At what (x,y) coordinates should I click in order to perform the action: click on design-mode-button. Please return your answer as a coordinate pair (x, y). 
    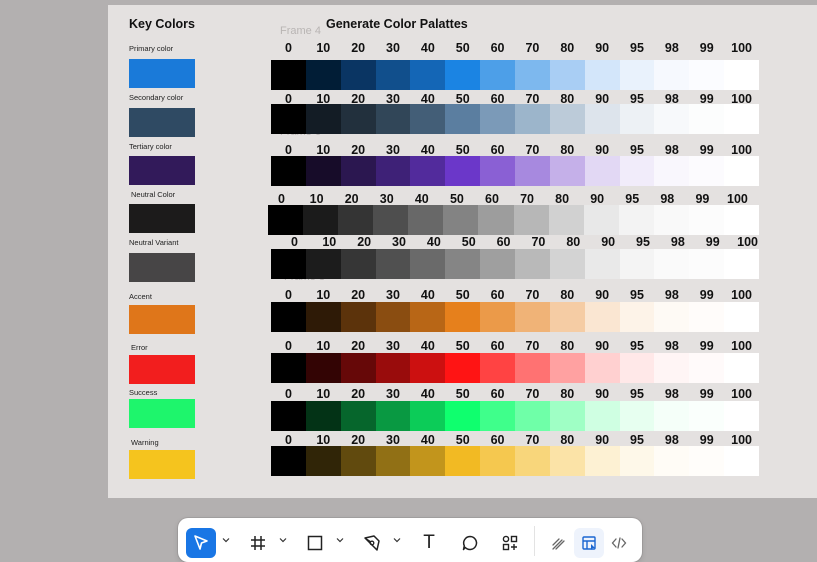
    Looking at the image, I should click on (589, 543).